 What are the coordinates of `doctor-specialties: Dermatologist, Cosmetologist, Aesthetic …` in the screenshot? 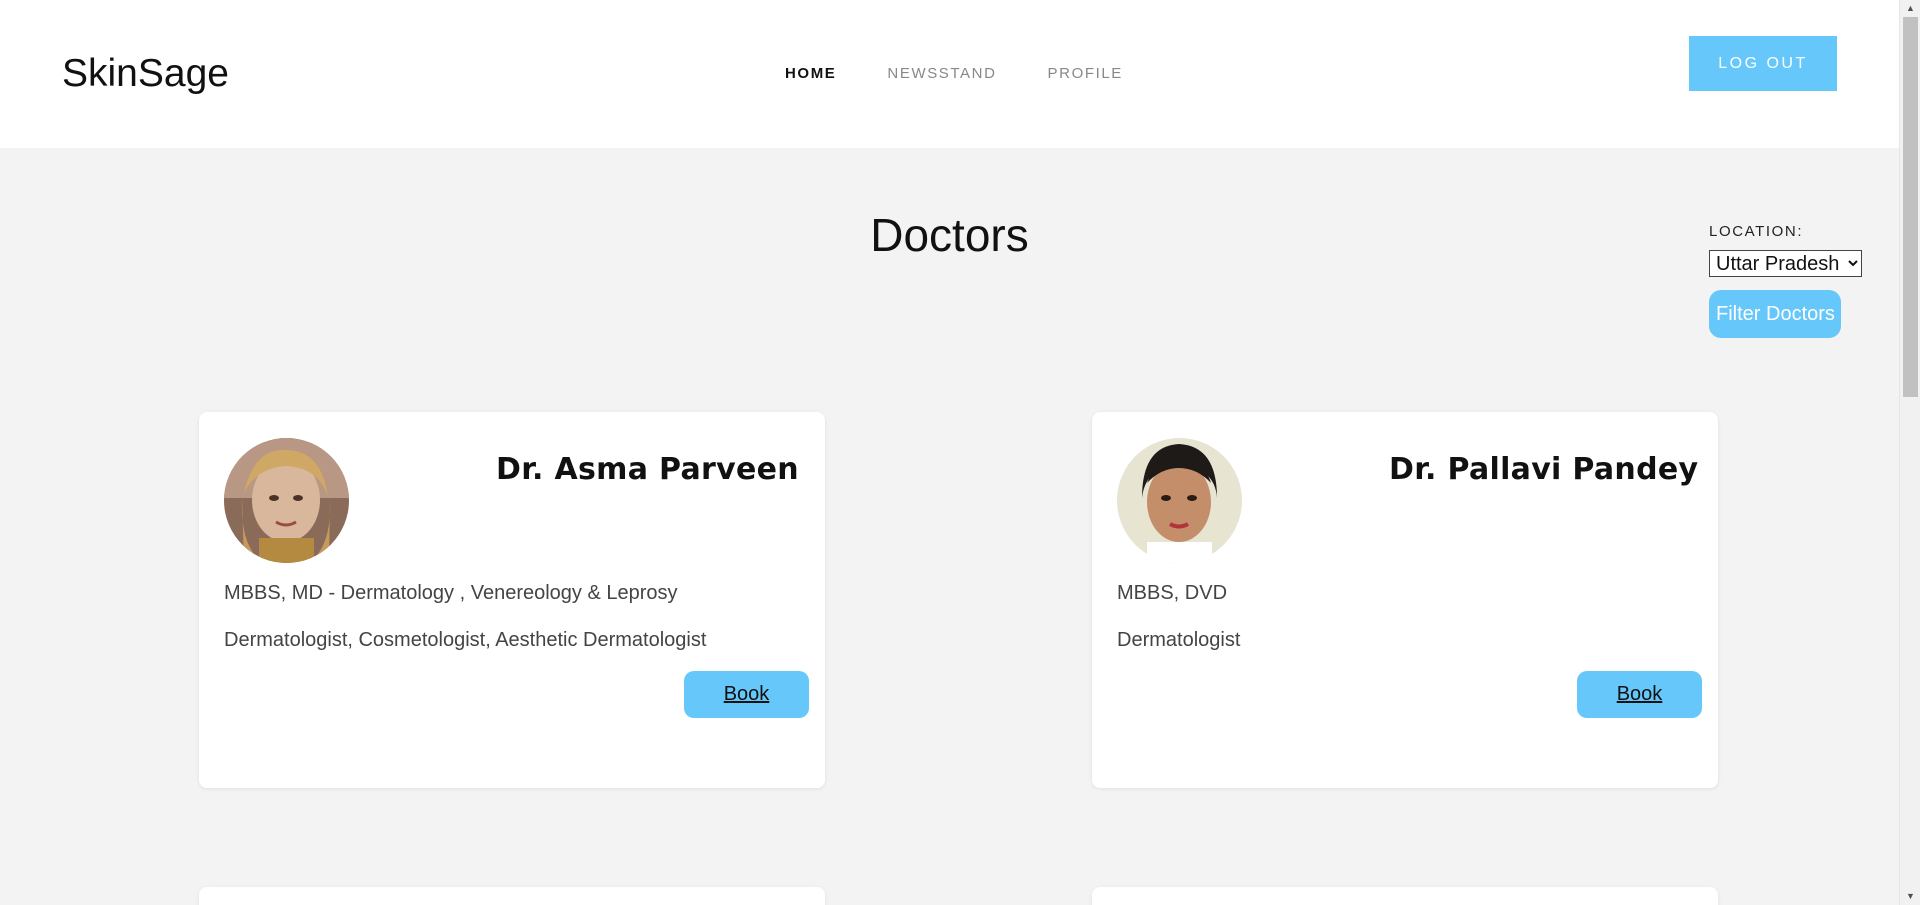 It's located at (465, 640).